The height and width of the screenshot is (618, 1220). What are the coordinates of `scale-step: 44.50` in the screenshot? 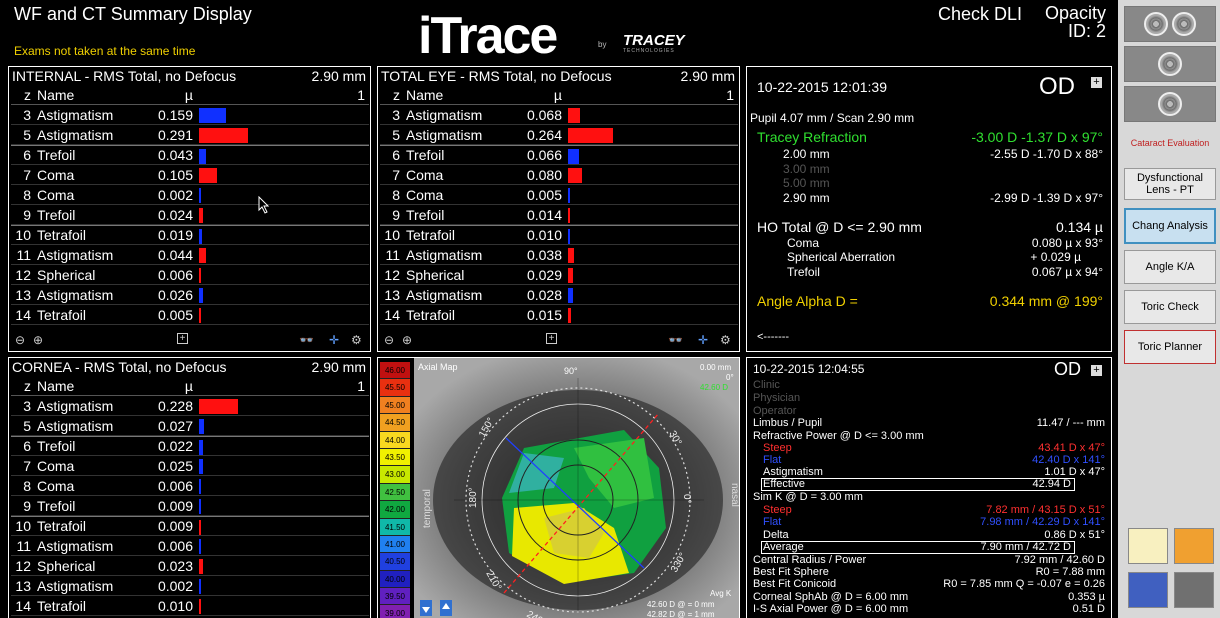 It's located at (395, 423).